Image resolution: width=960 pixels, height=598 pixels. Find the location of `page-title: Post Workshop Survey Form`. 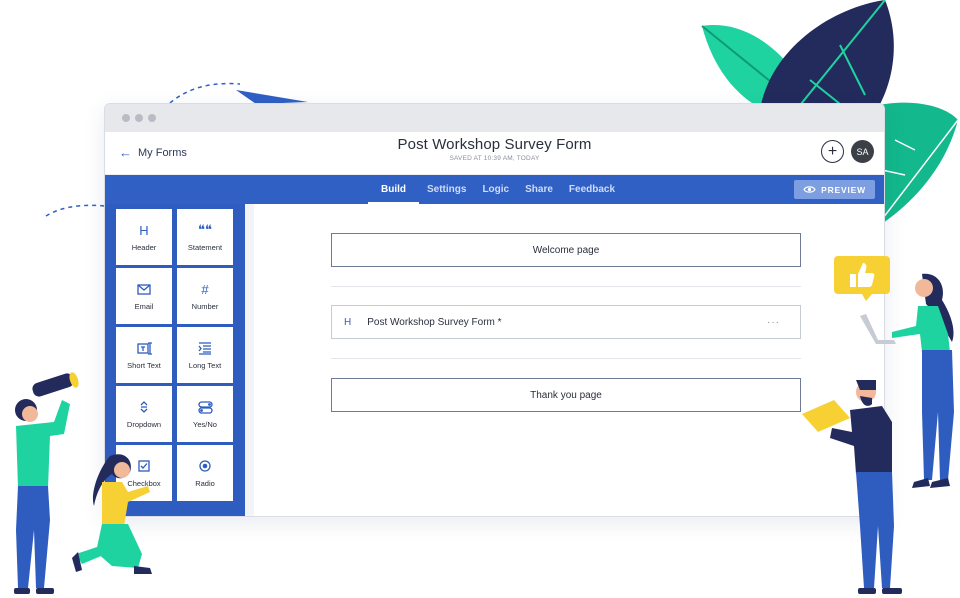

page-title: Post Workshop Survey Form is located at coordinates (494, 144).